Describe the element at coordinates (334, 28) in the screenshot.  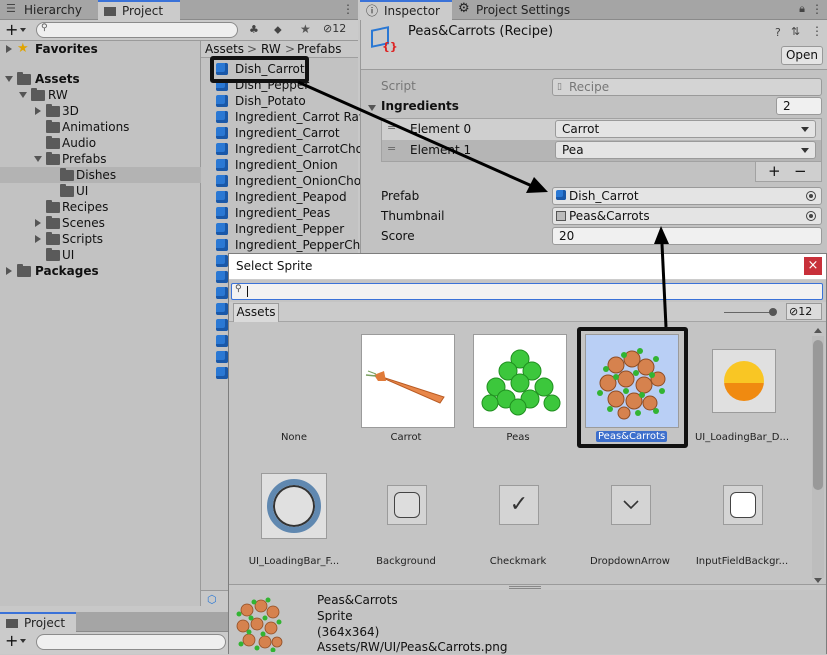
I see `hidden-packages-icon: ⊘12` at that location.